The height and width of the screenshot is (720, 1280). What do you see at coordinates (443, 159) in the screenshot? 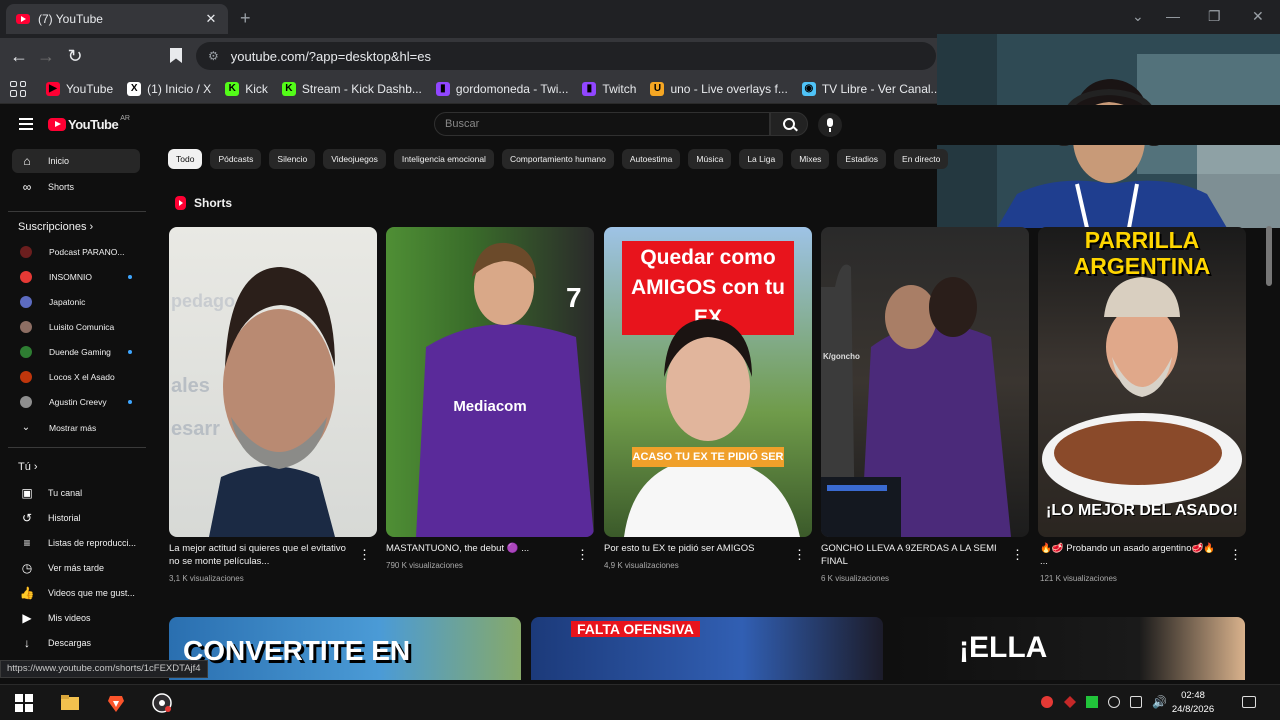
I see `filter-chip: Inteligencia emocional` at bounding box center [443, 159].